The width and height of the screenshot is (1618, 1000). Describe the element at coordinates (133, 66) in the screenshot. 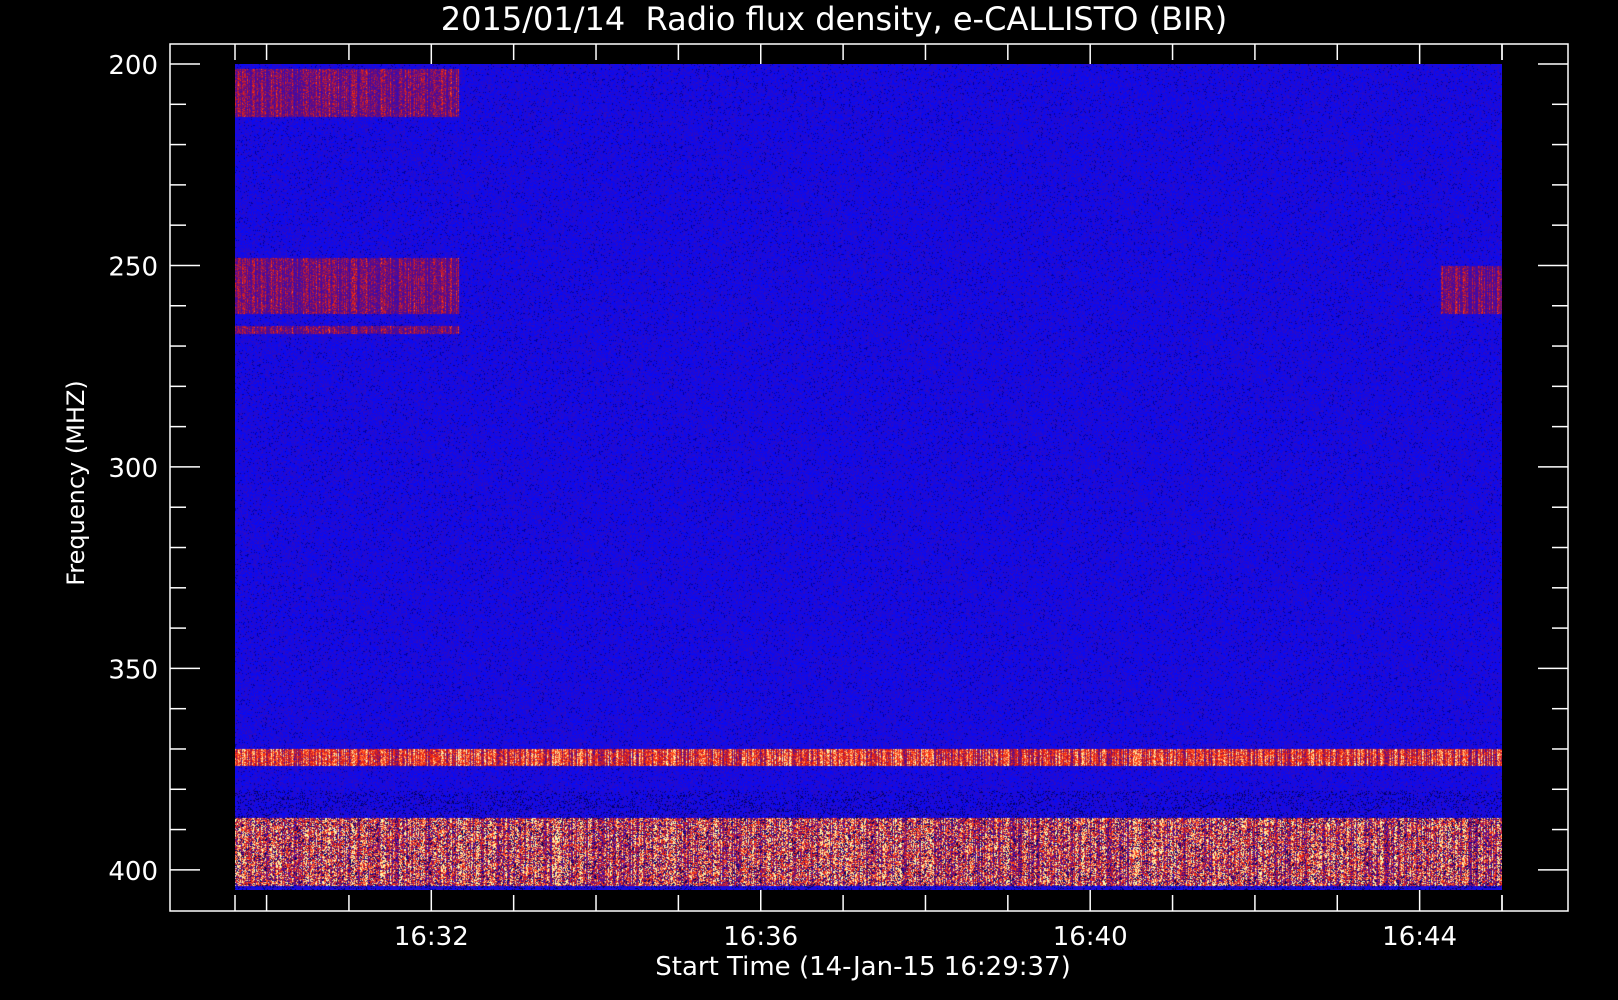

I see `y-tick-label: 200` at that location.